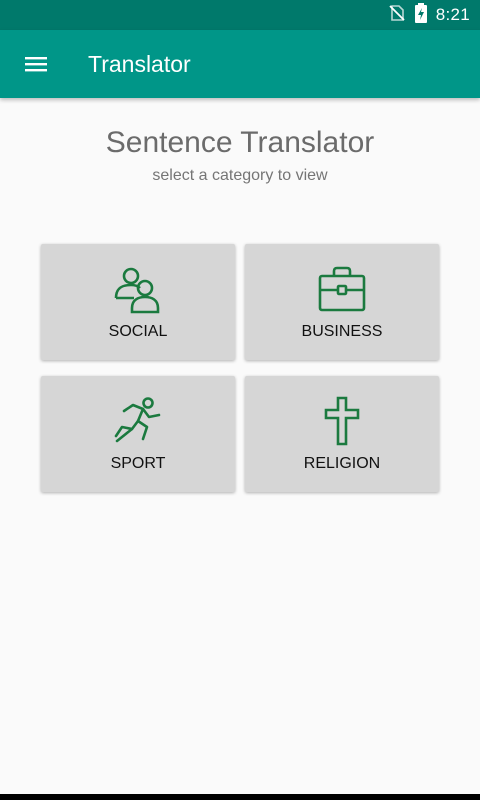  I want to click on briefcase-icon, so click(342, 289).